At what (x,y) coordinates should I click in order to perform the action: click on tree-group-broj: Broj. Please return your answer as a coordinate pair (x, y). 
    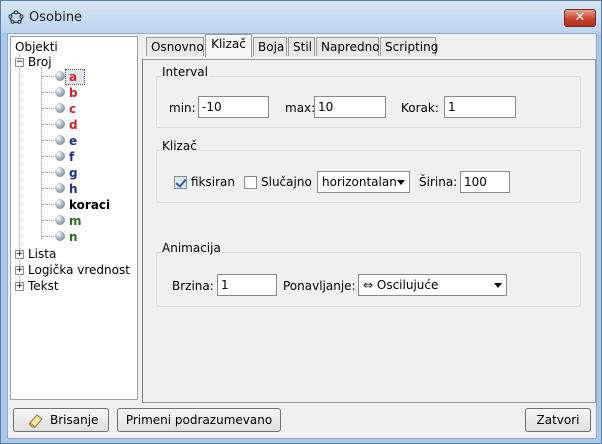
    Looking at the image, I should click on (40, 62).